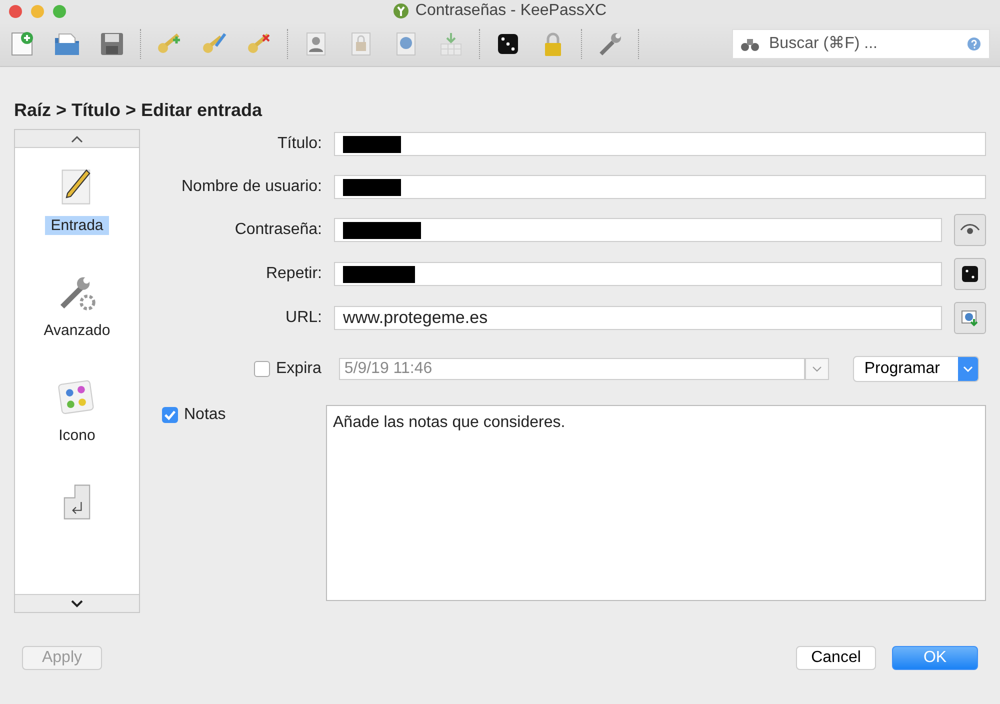 The image size is (1000, 704). Describe the element at coordinates (299, 369) in the screenshot. I see `checkbox-label: Expira` at that location.